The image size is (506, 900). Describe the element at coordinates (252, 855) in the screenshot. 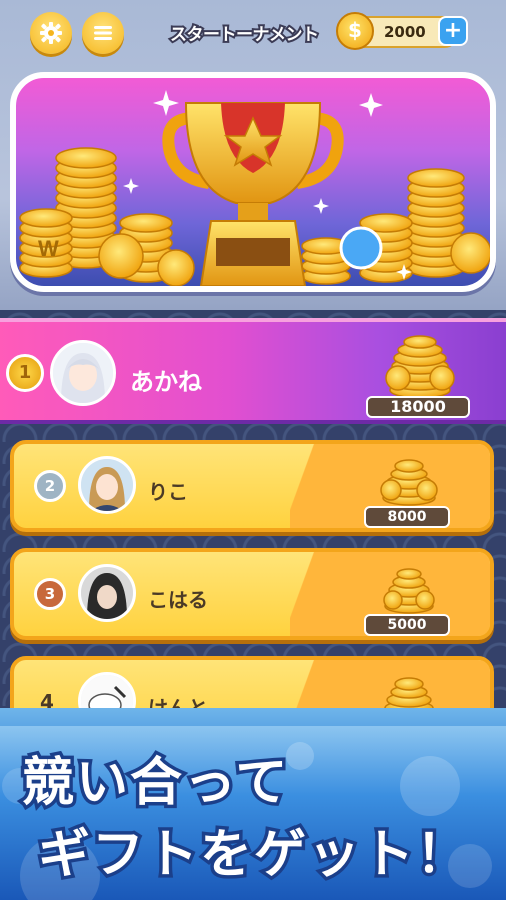

I see `caption-line-2: ギフトをゲット！` at that location.